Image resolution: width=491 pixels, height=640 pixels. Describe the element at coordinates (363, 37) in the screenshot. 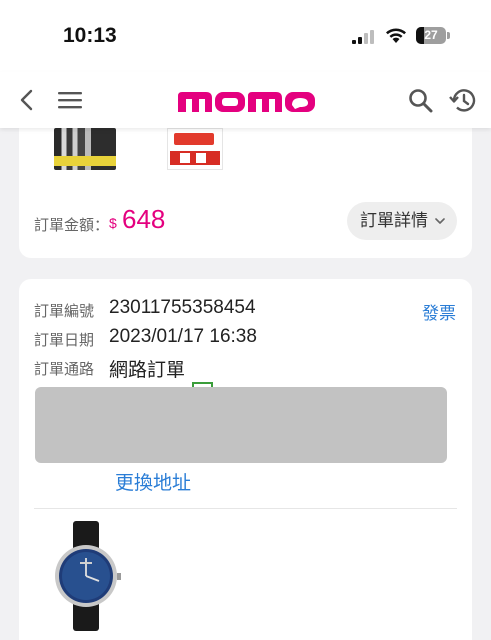

I see `cellular-signal-icon` at that location.